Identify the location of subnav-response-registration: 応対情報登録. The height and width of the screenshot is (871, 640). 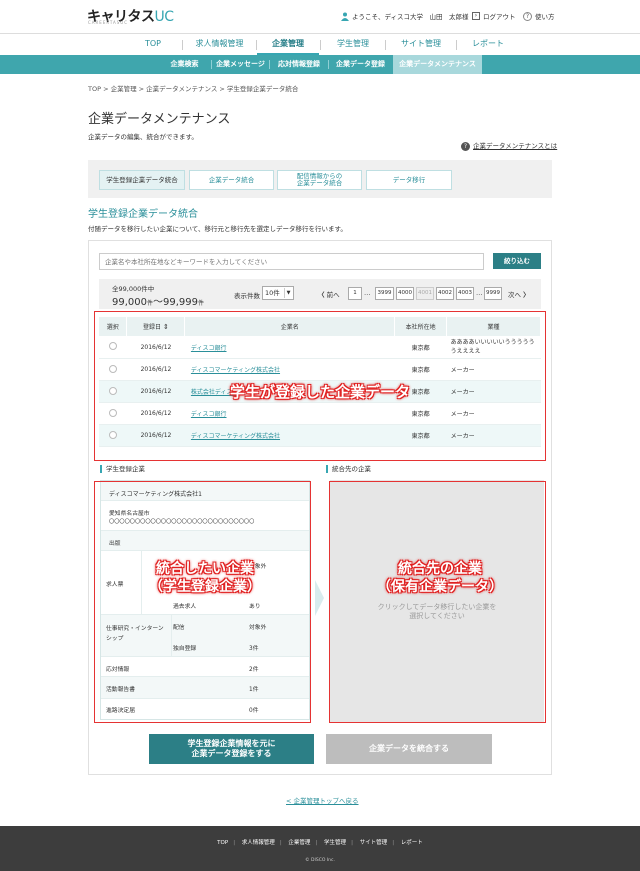
(299, 64).